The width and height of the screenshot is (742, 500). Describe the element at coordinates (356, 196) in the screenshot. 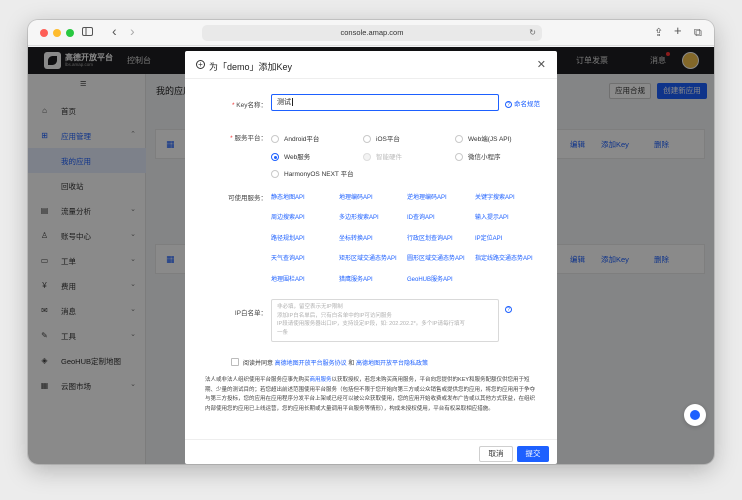

I see `service-geocoding-api: 地理编码API` at that location.